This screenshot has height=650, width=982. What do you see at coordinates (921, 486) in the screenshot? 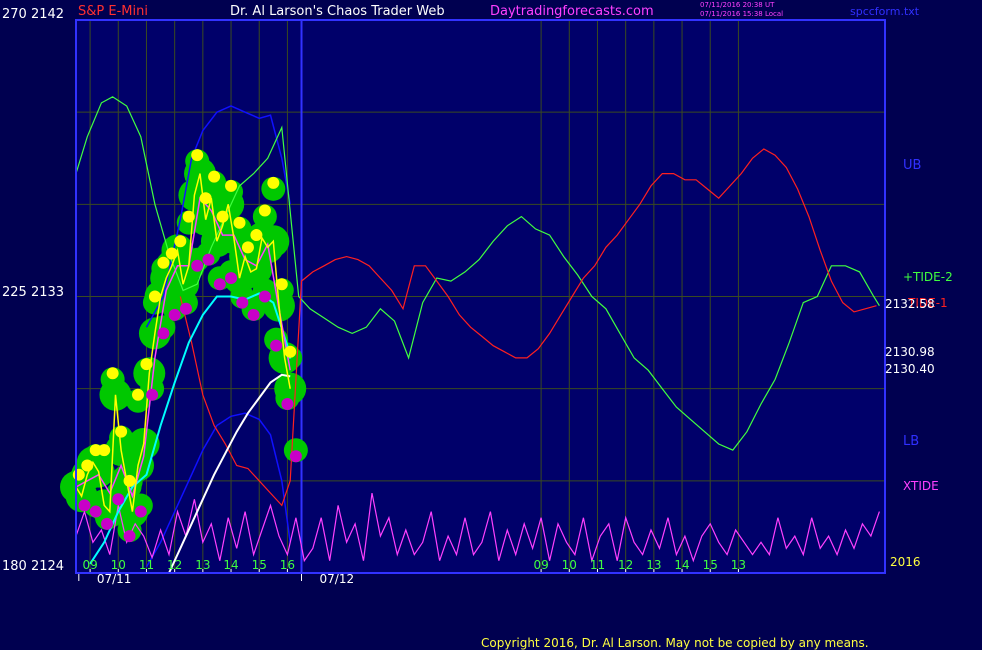
I see `xtide-label: XTIDE` at bounding box center [921, 486].